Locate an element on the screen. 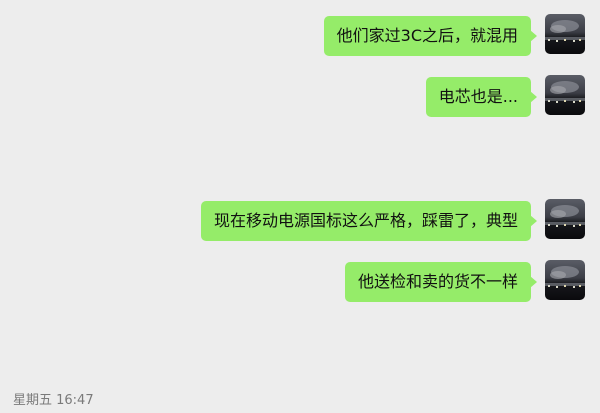 Image resolution: width=600 pixels, height=413 pixels. message-row: 他们家过3C之后，就混用 is located at coordinates (454, 35).